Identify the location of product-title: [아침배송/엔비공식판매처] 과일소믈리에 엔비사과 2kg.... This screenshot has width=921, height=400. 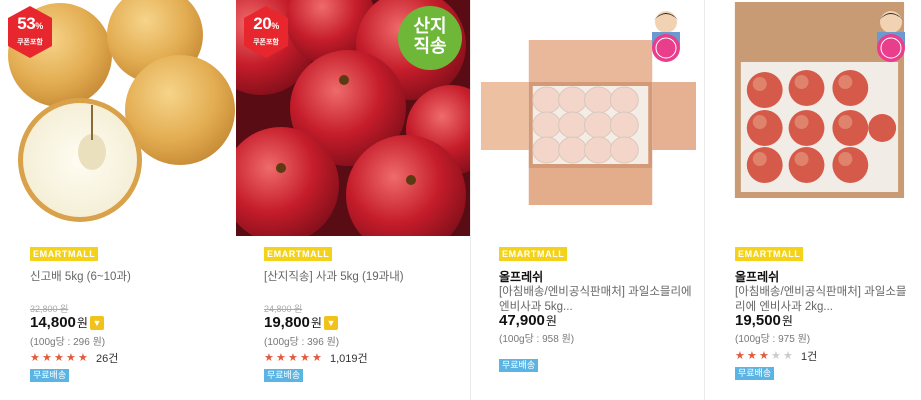
(823, 300).